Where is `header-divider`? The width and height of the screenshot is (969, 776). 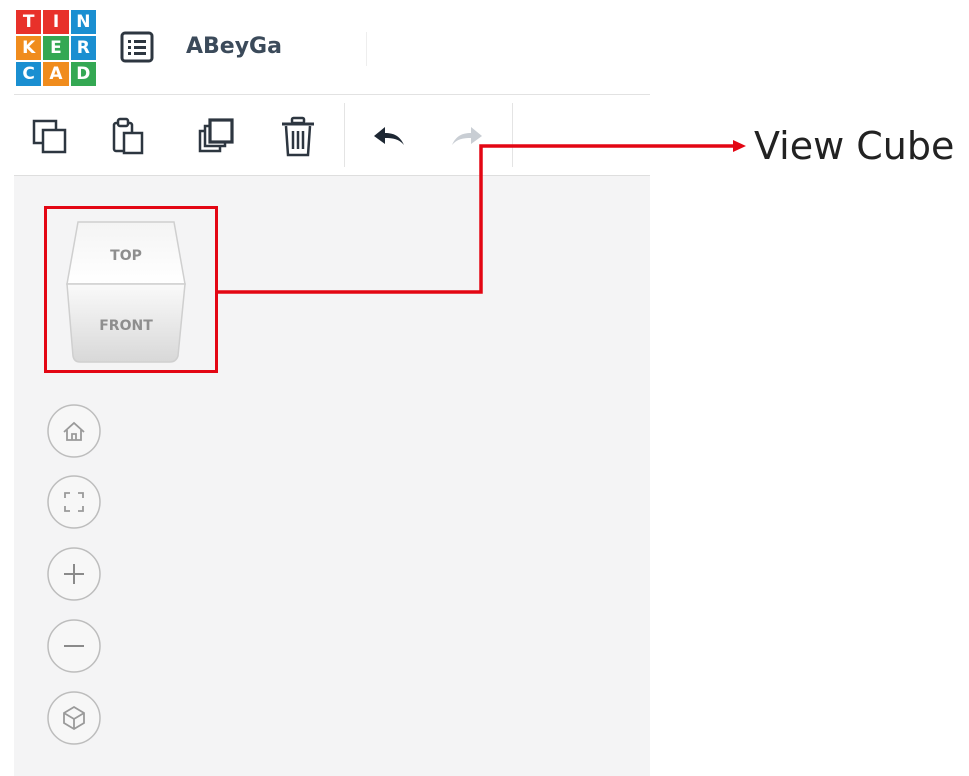 header-divider is located at coordinates (366, 49).